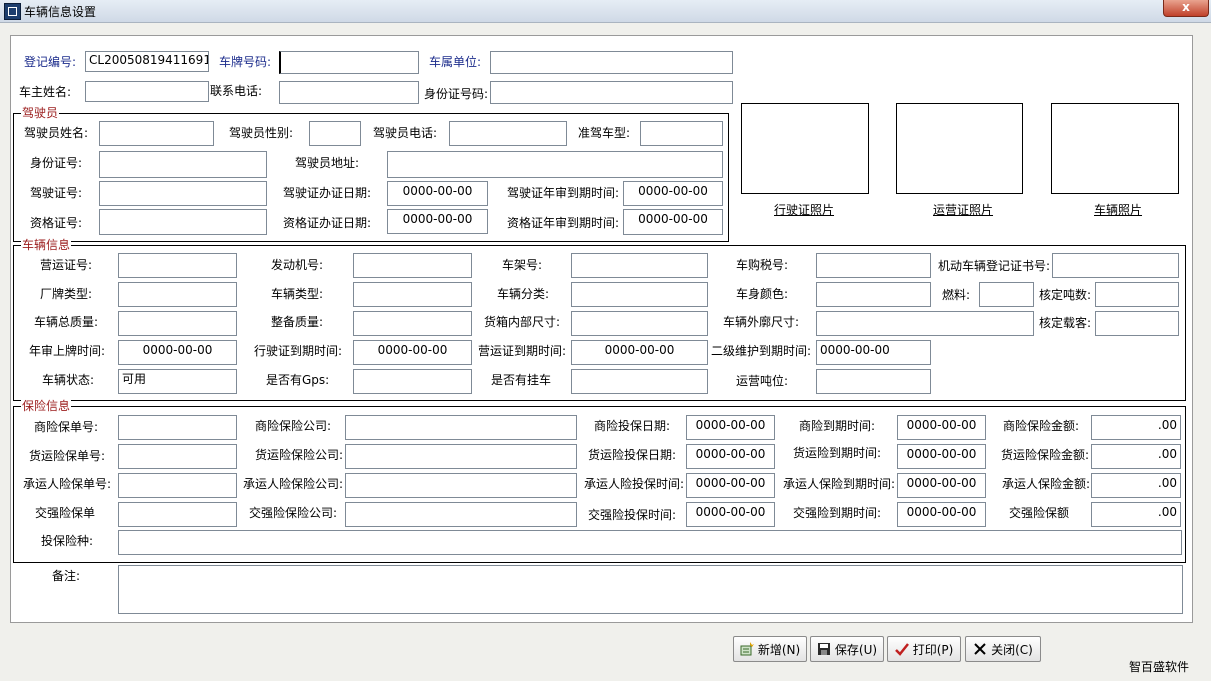 Image resolution: width=1211 pixels, height=681 pixels. What do you see at coordinates (183, 222) in the screenshot?
I see `qual-no-input` at bounding box center [183, 222].